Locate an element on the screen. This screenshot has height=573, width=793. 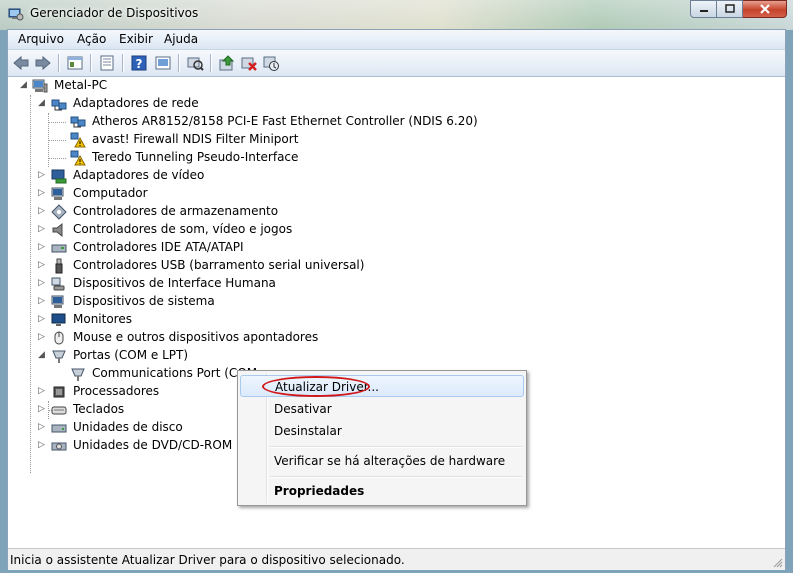
annotation-oval is located at coordinates (316, 386).